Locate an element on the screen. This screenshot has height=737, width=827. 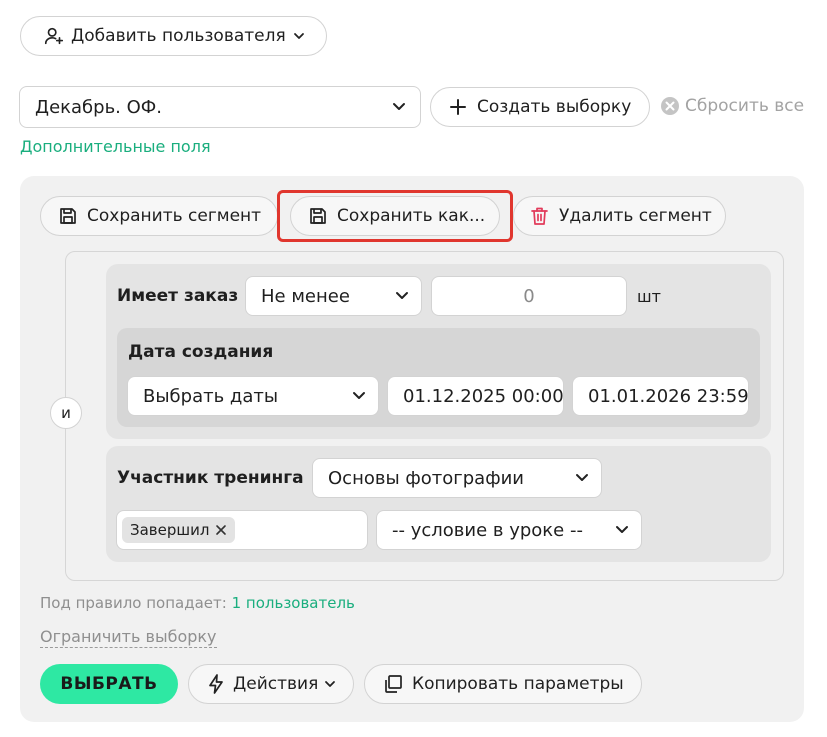
result-prefix: Под правило попадает: is located at coordinates (133, 603).